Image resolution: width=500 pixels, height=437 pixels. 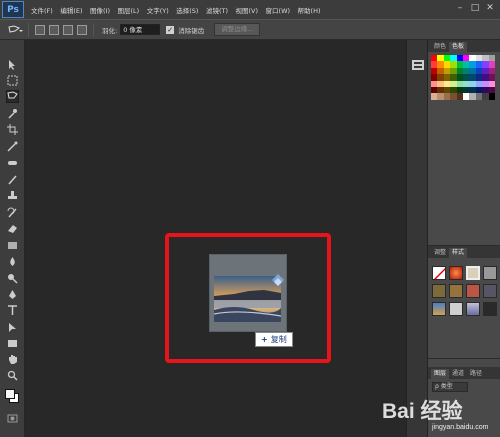 I want to click on color-swatch, so click(x=491, y=96).